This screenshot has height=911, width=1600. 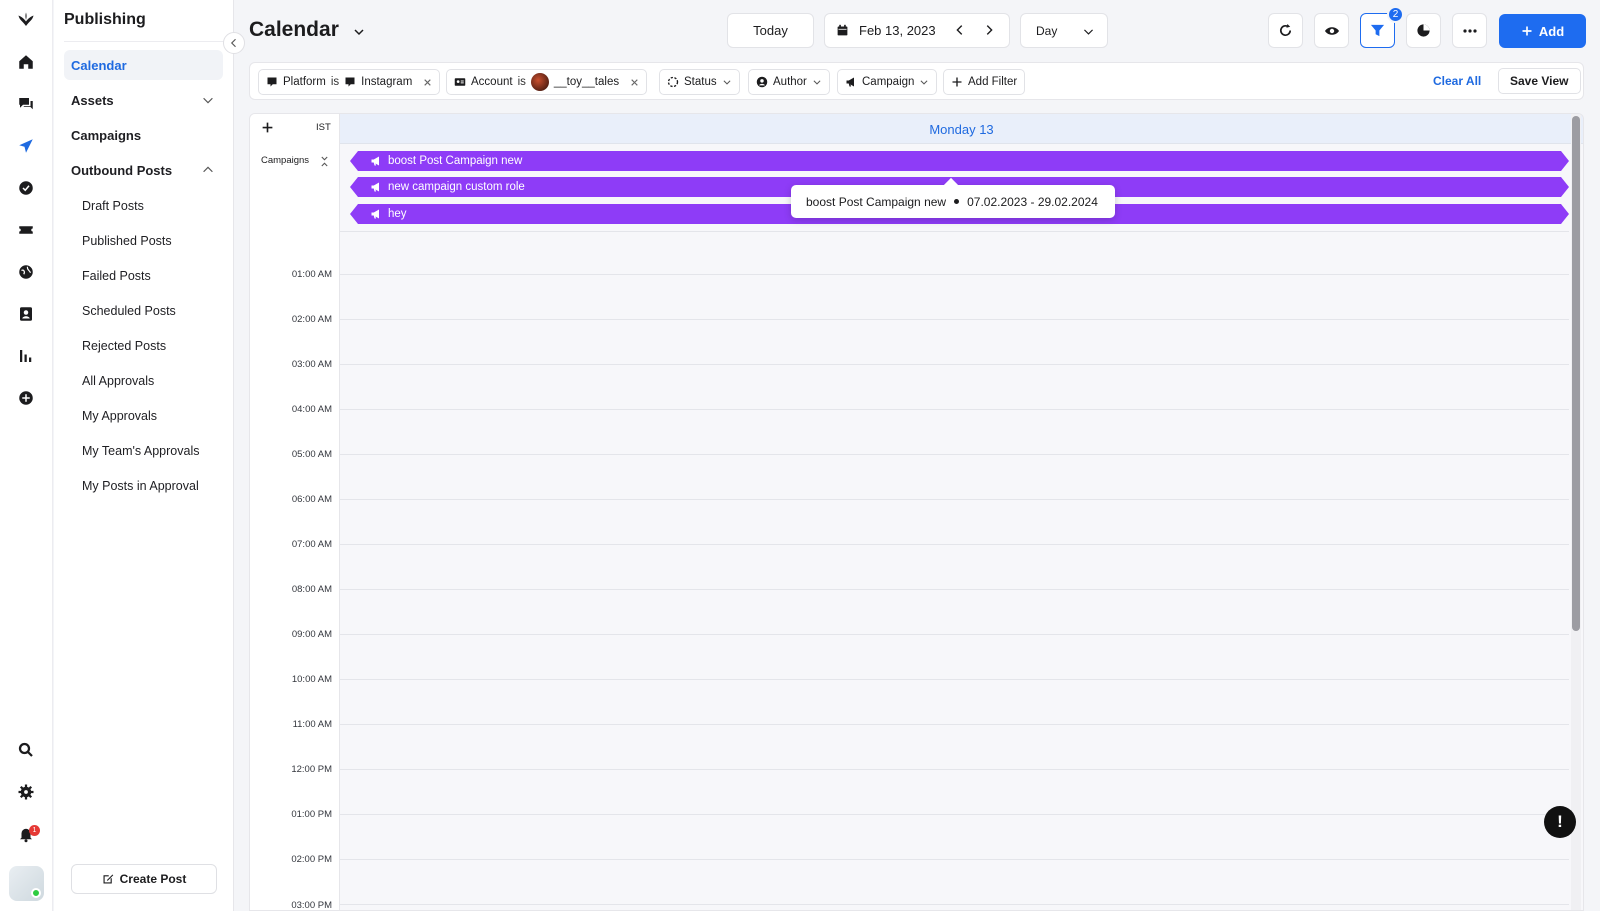 I want to click on author-filter-chip: Author, so click(x=789, y=82).